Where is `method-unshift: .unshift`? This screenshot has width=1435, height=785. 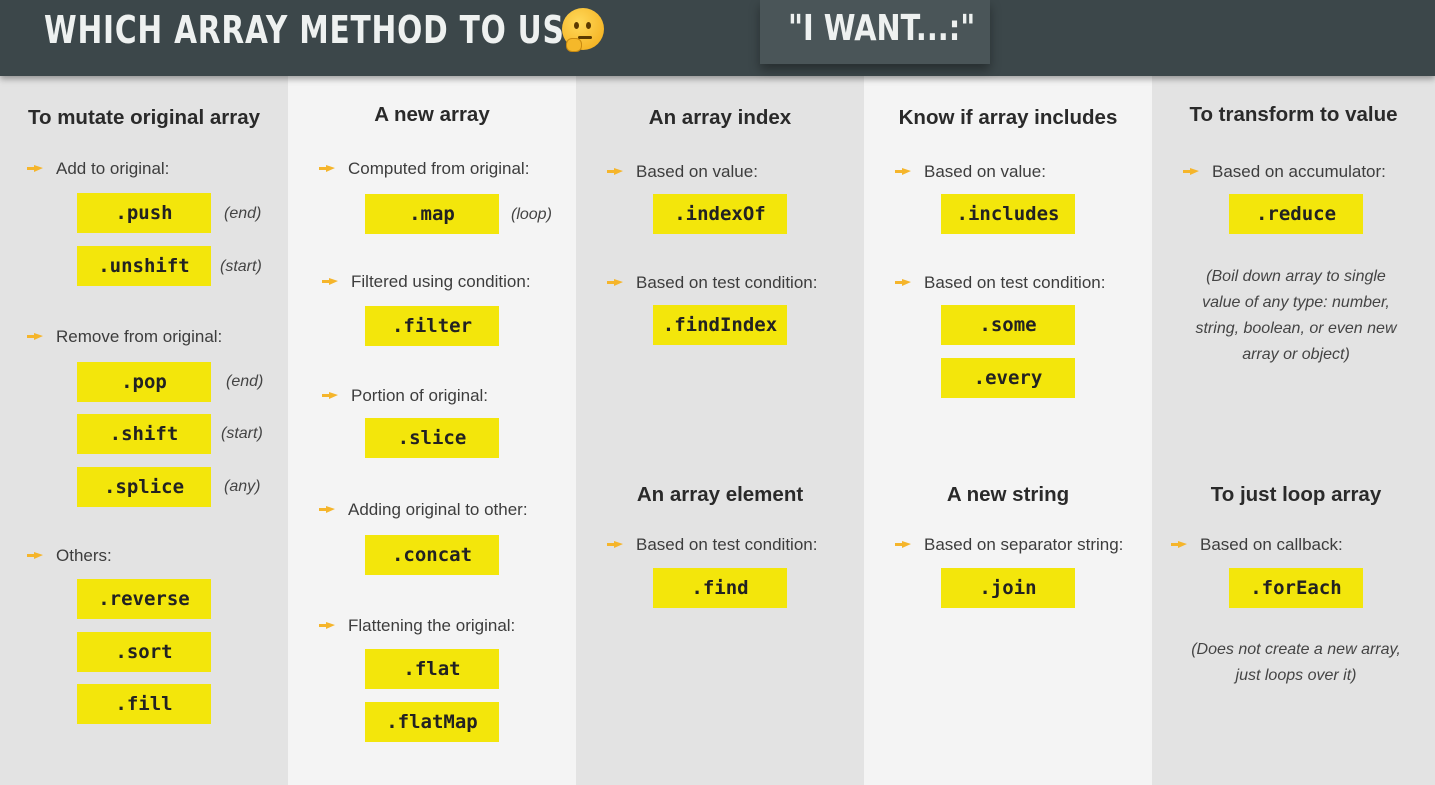 method-unshift: .unshift is located at coordinates (144, 266).